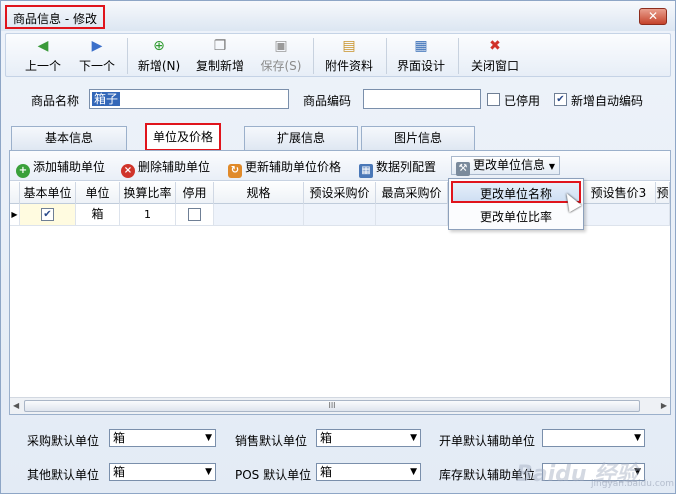 The image size is (676, 494). What do you see at coordinates (162, 438) in the screenshot?
I see `purchase-unit-select: 箱 ▼` at bounding box center [162, 438].